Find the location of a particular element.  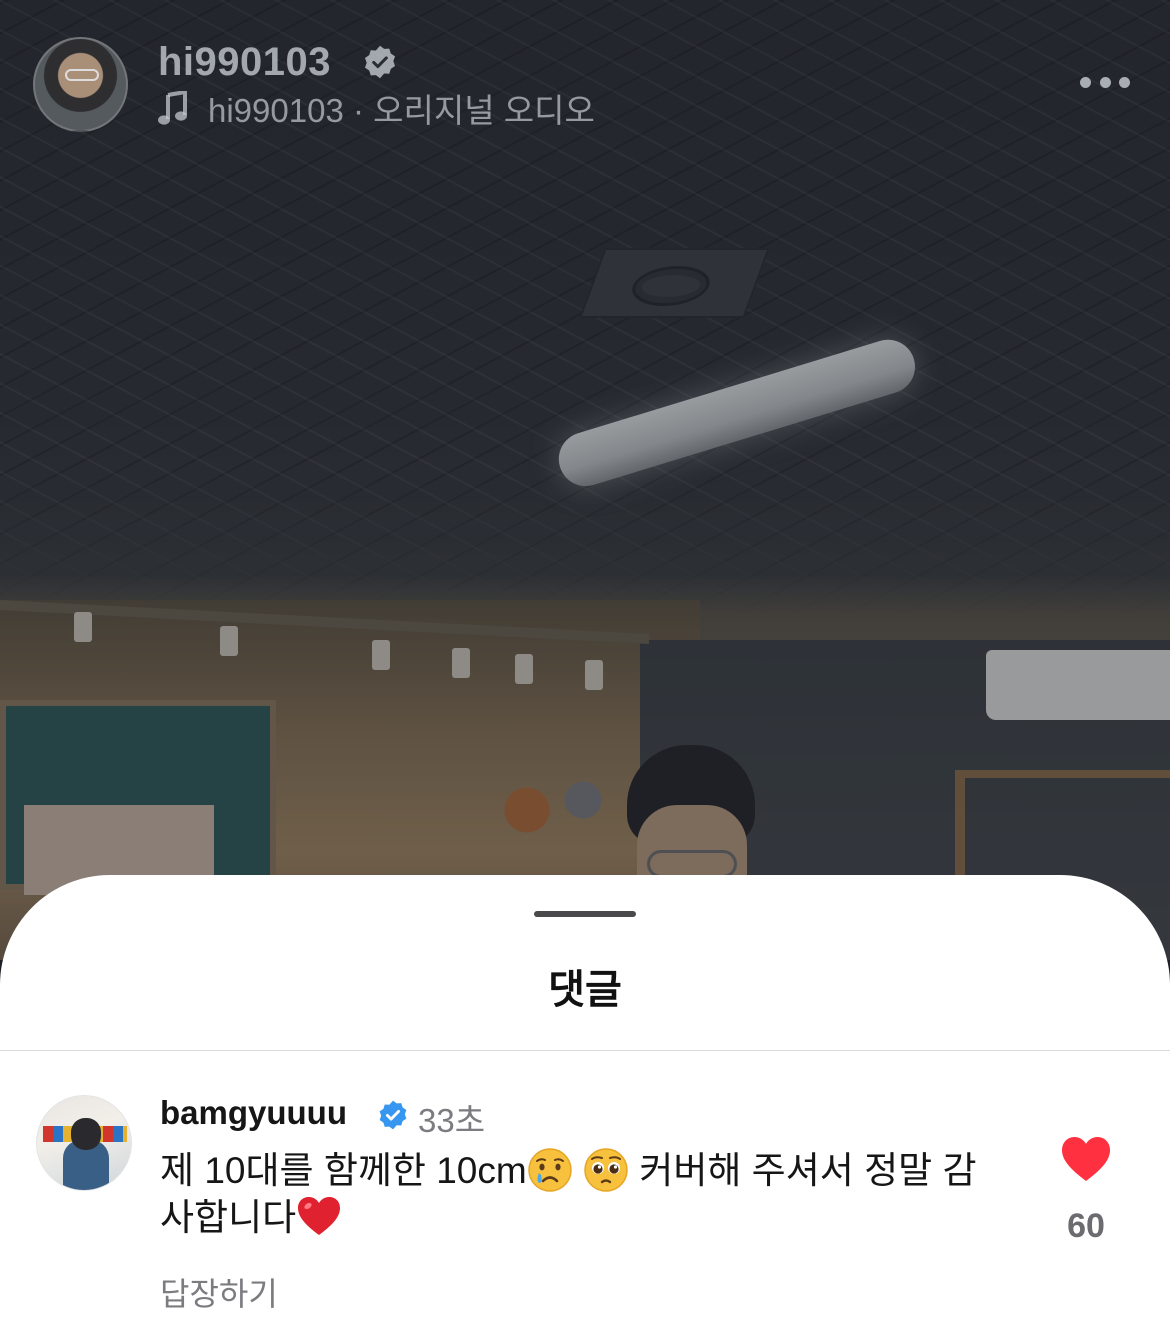

like-heart-icon is located at coordinates (1086, 1159).